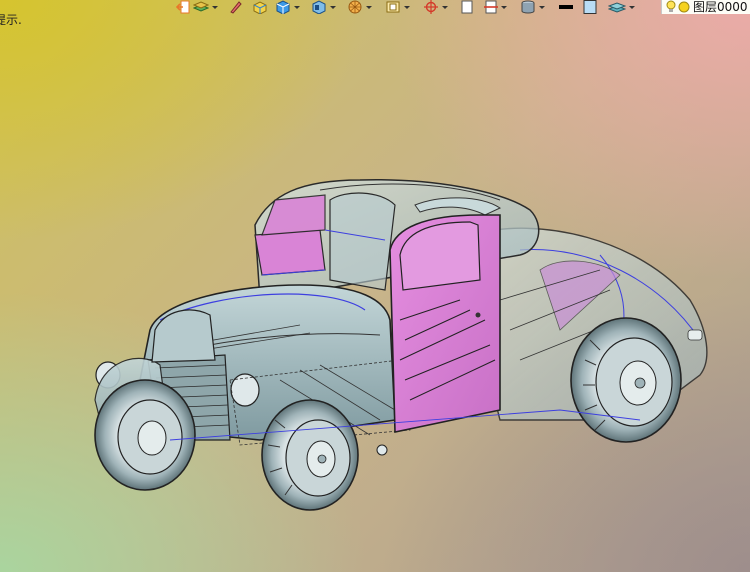 The width and height of the screenshot is (750, 572). What do you see at coordinates (626, 380) in the screenshot?
I see `rear-wheel` at bounding box center [626, 380].